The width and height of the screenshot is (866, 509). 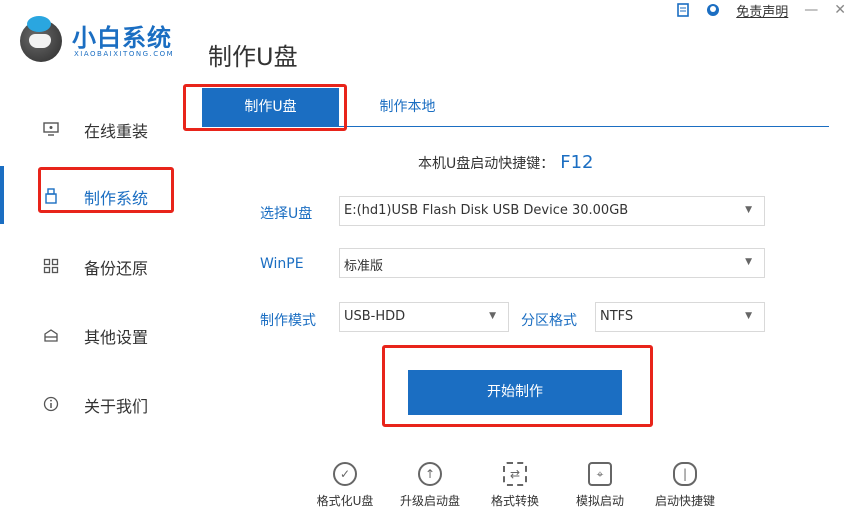 What do you see at coordinates (253, 57) in the screenshot?
I see `page-title: 制作U盘` at bounding box center [253, 57].